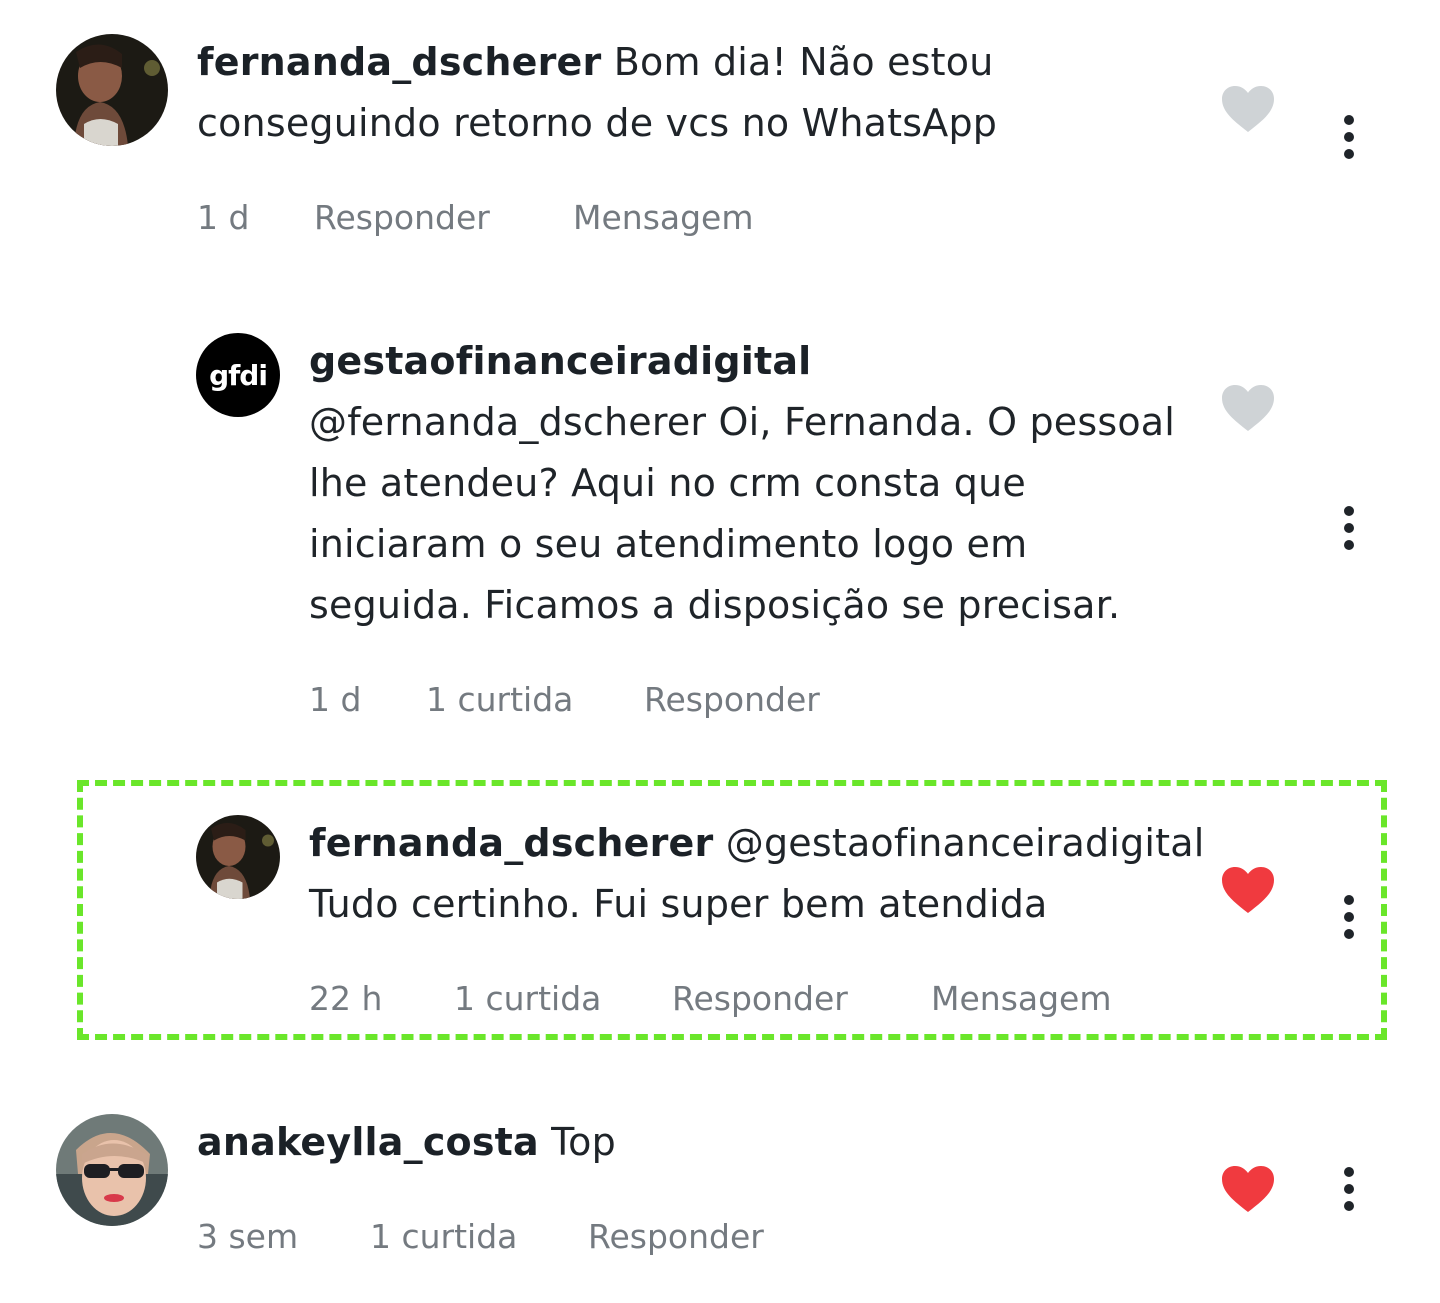 The height and width of the screenshot is (1303, 1440). I want to click on comment-text: anakeylla_costa Top, so click(647, 1142).